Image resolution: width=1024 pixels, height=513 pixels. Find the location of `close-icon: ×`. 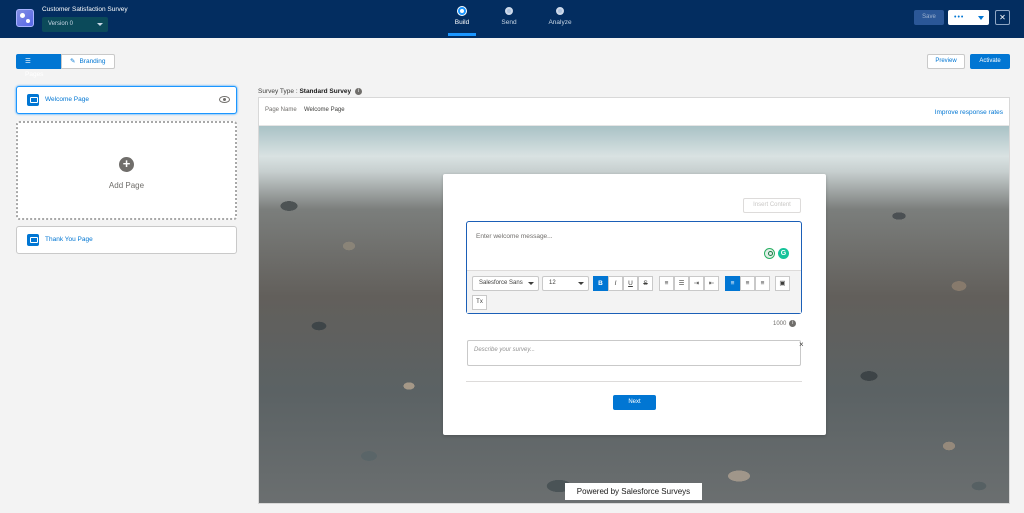

close-icon: × is located at coordinates (801, 344).